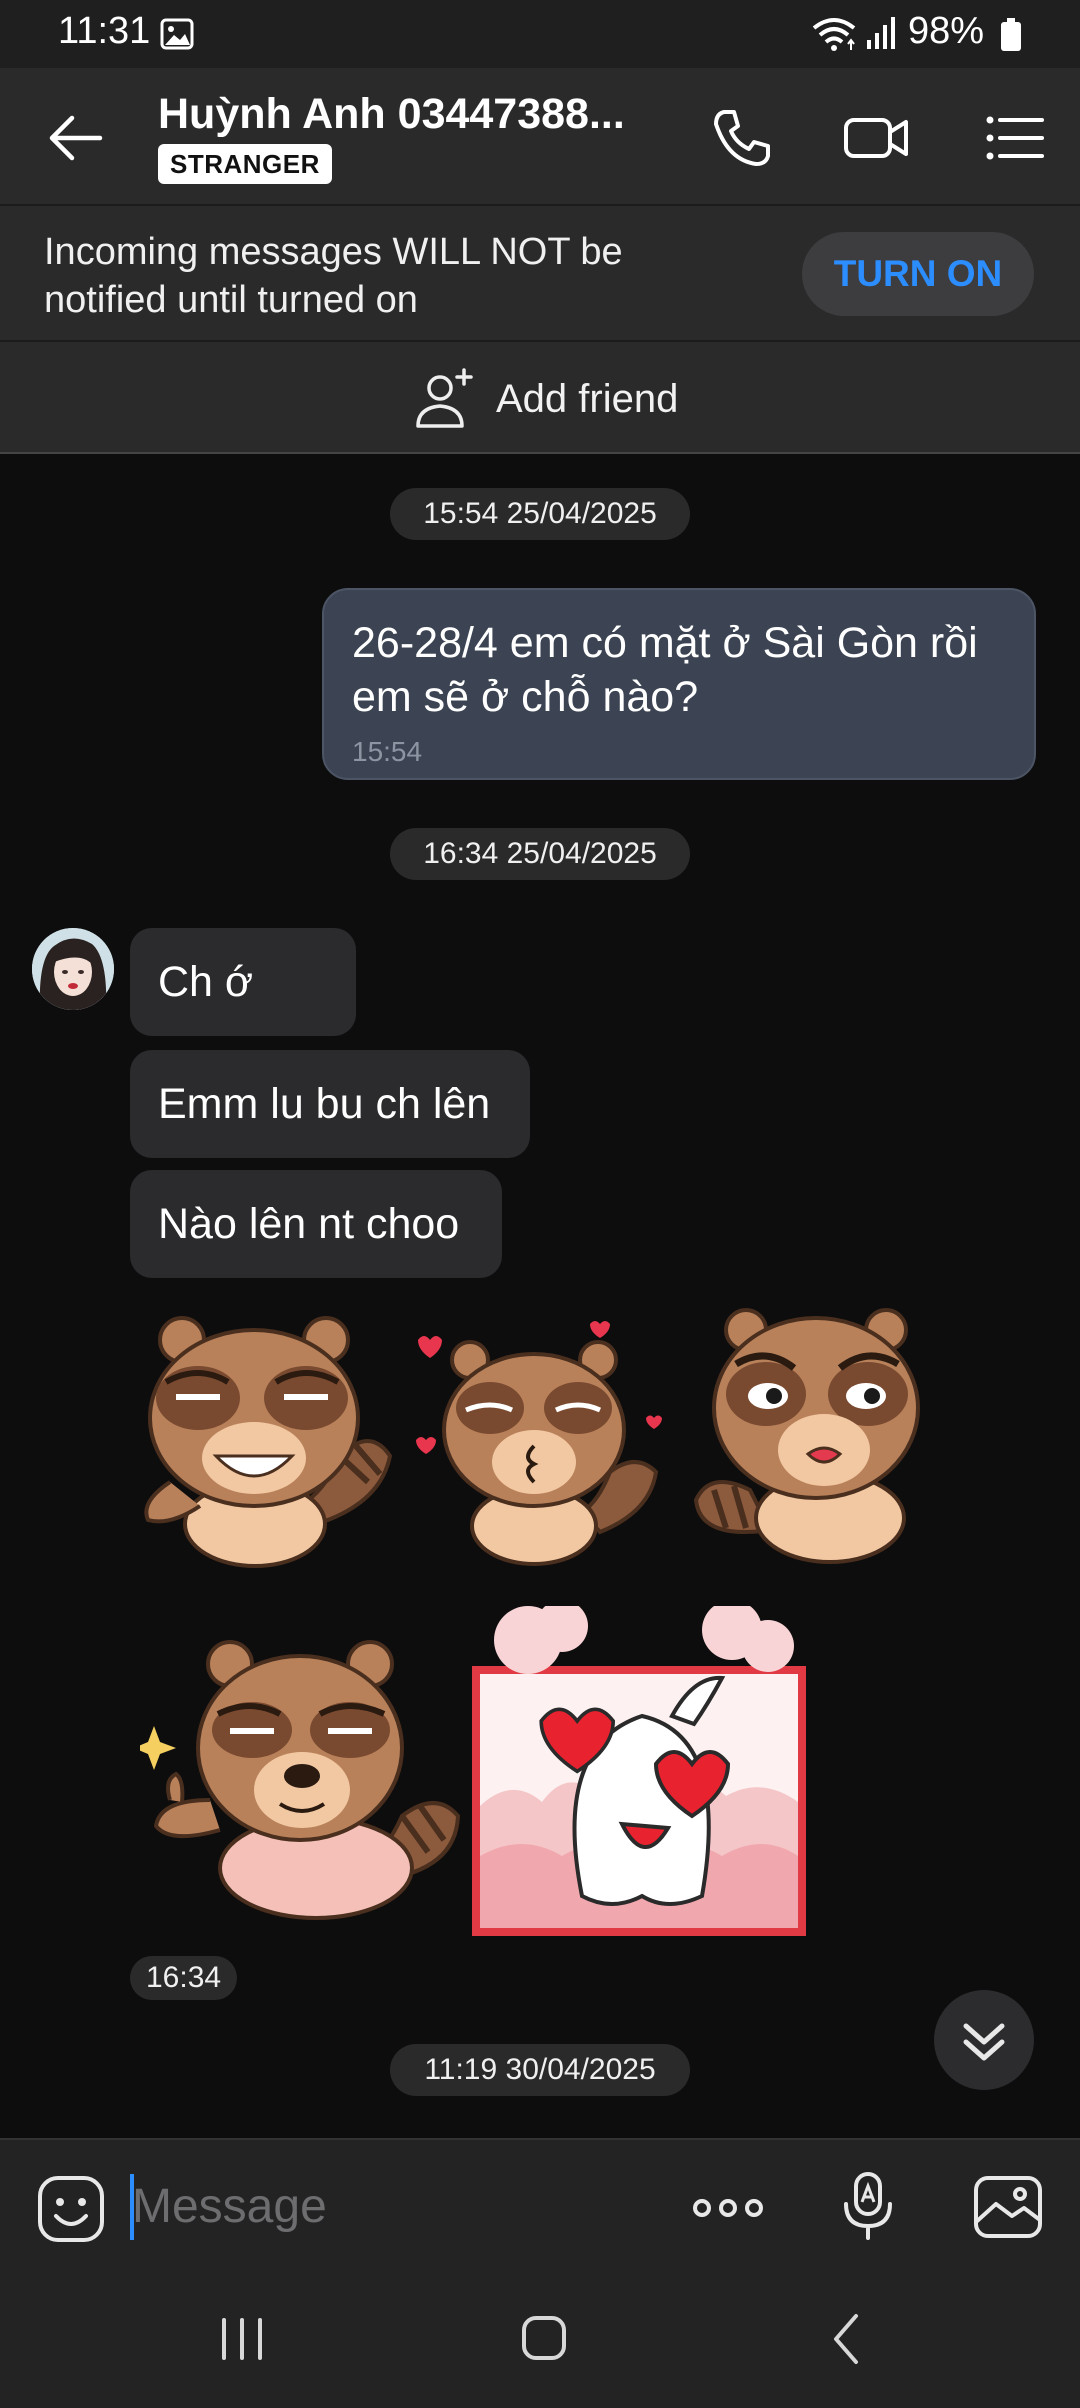  Describe the element at coordinates (245, 164) in the screenshot. I see `stranger-badge: STRANGER` at that location.